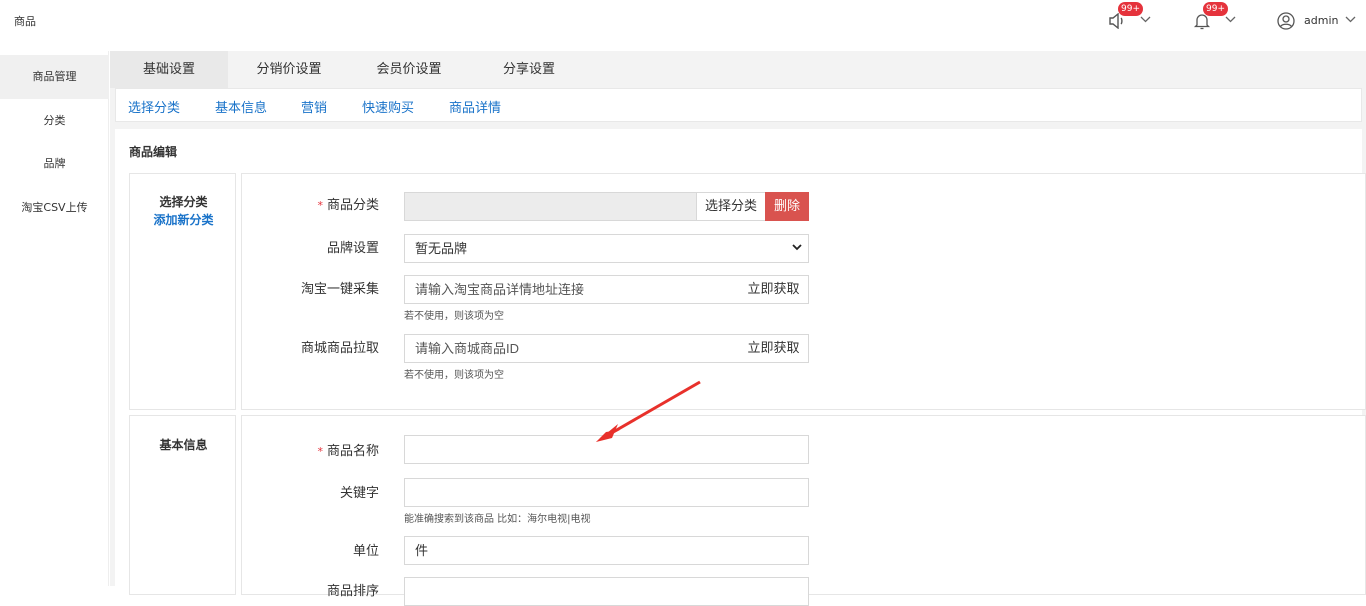 The image size is (1366, 606). Describe the element at coordinates (550, 206) in the screenshot. I see `category-field` at that location.